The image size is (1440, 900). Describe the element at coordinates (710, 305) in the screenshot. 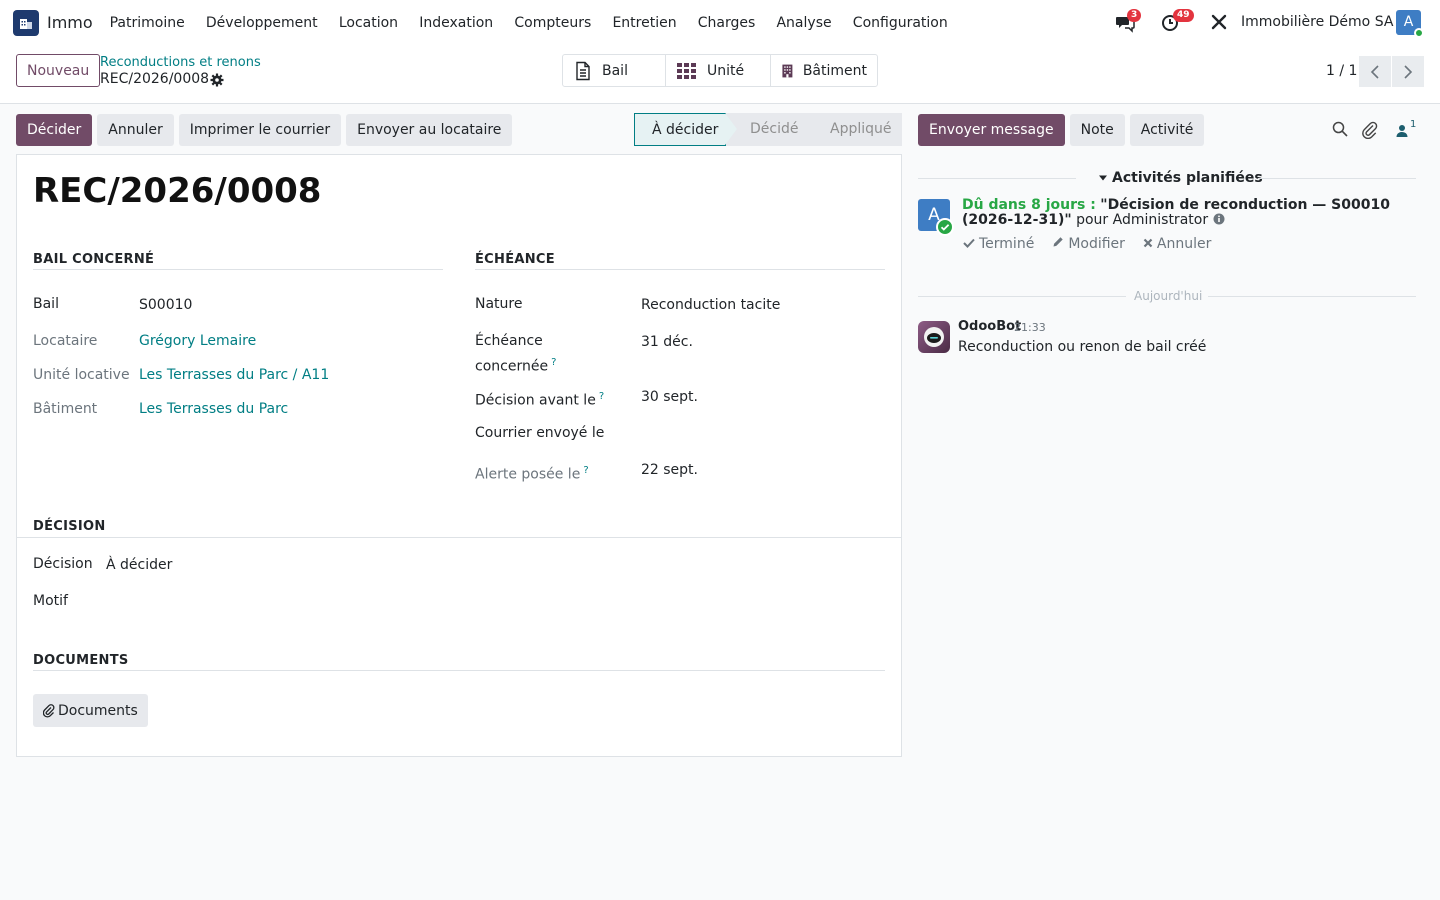

I see `field-value-nature: Reconduction tacite` at that location.